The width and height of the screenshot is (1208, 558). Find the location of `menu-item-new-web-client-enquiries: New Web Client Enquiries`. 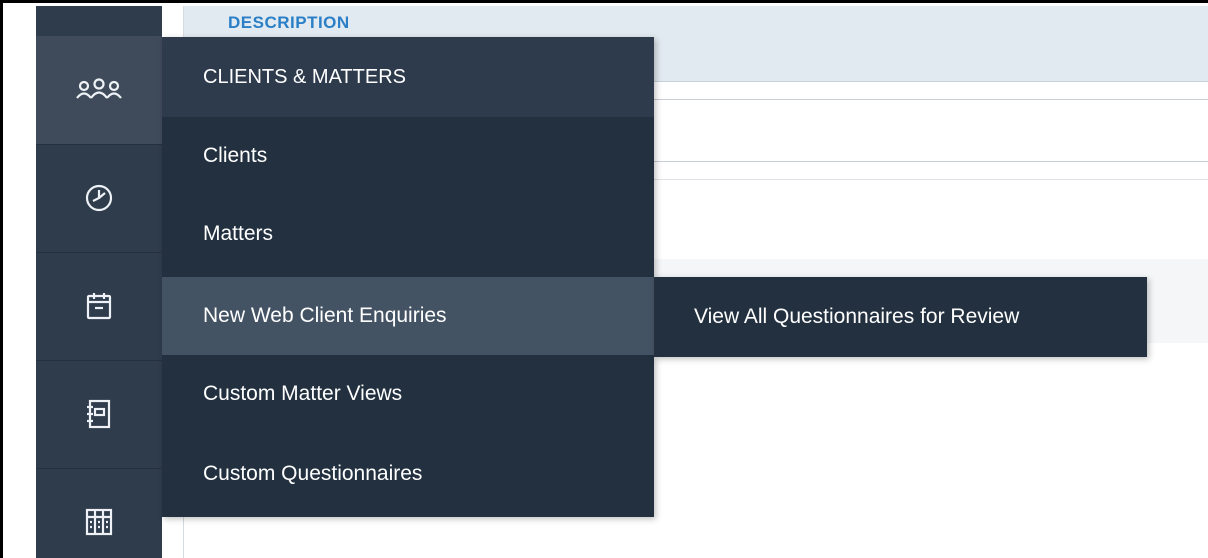

menu-item-new-web-client-enquiries: New Web Client Enquiries is located at coordinates (408, 316).